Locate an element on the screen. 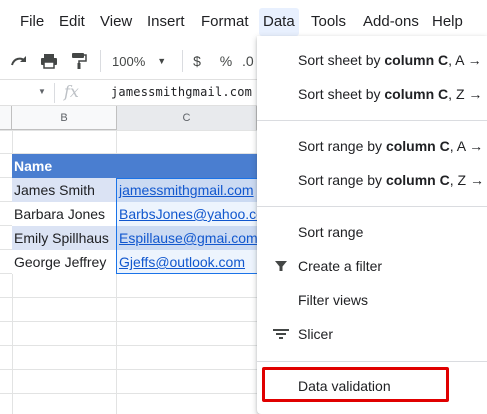 This screenshot has height=414, width=487. menu-item-sort-range-az: Sort range by column C, A → is located at coordinates (372, 146).